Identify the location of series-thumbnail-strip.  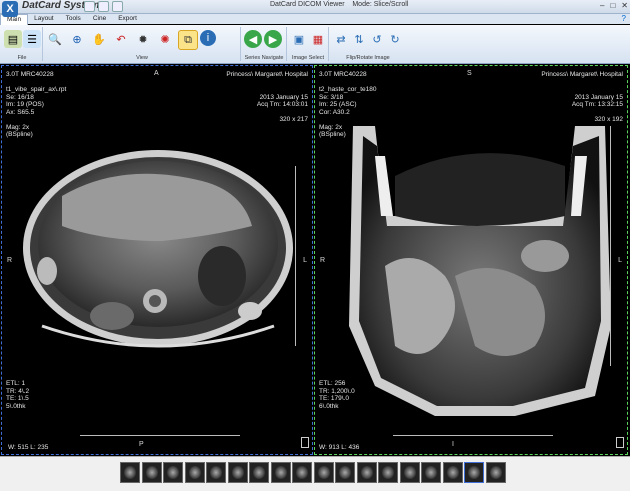
(315, 473).